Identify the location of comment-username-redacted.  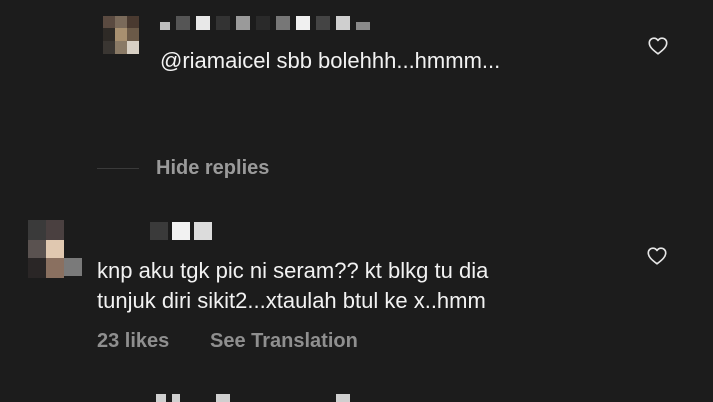
(185, 231).